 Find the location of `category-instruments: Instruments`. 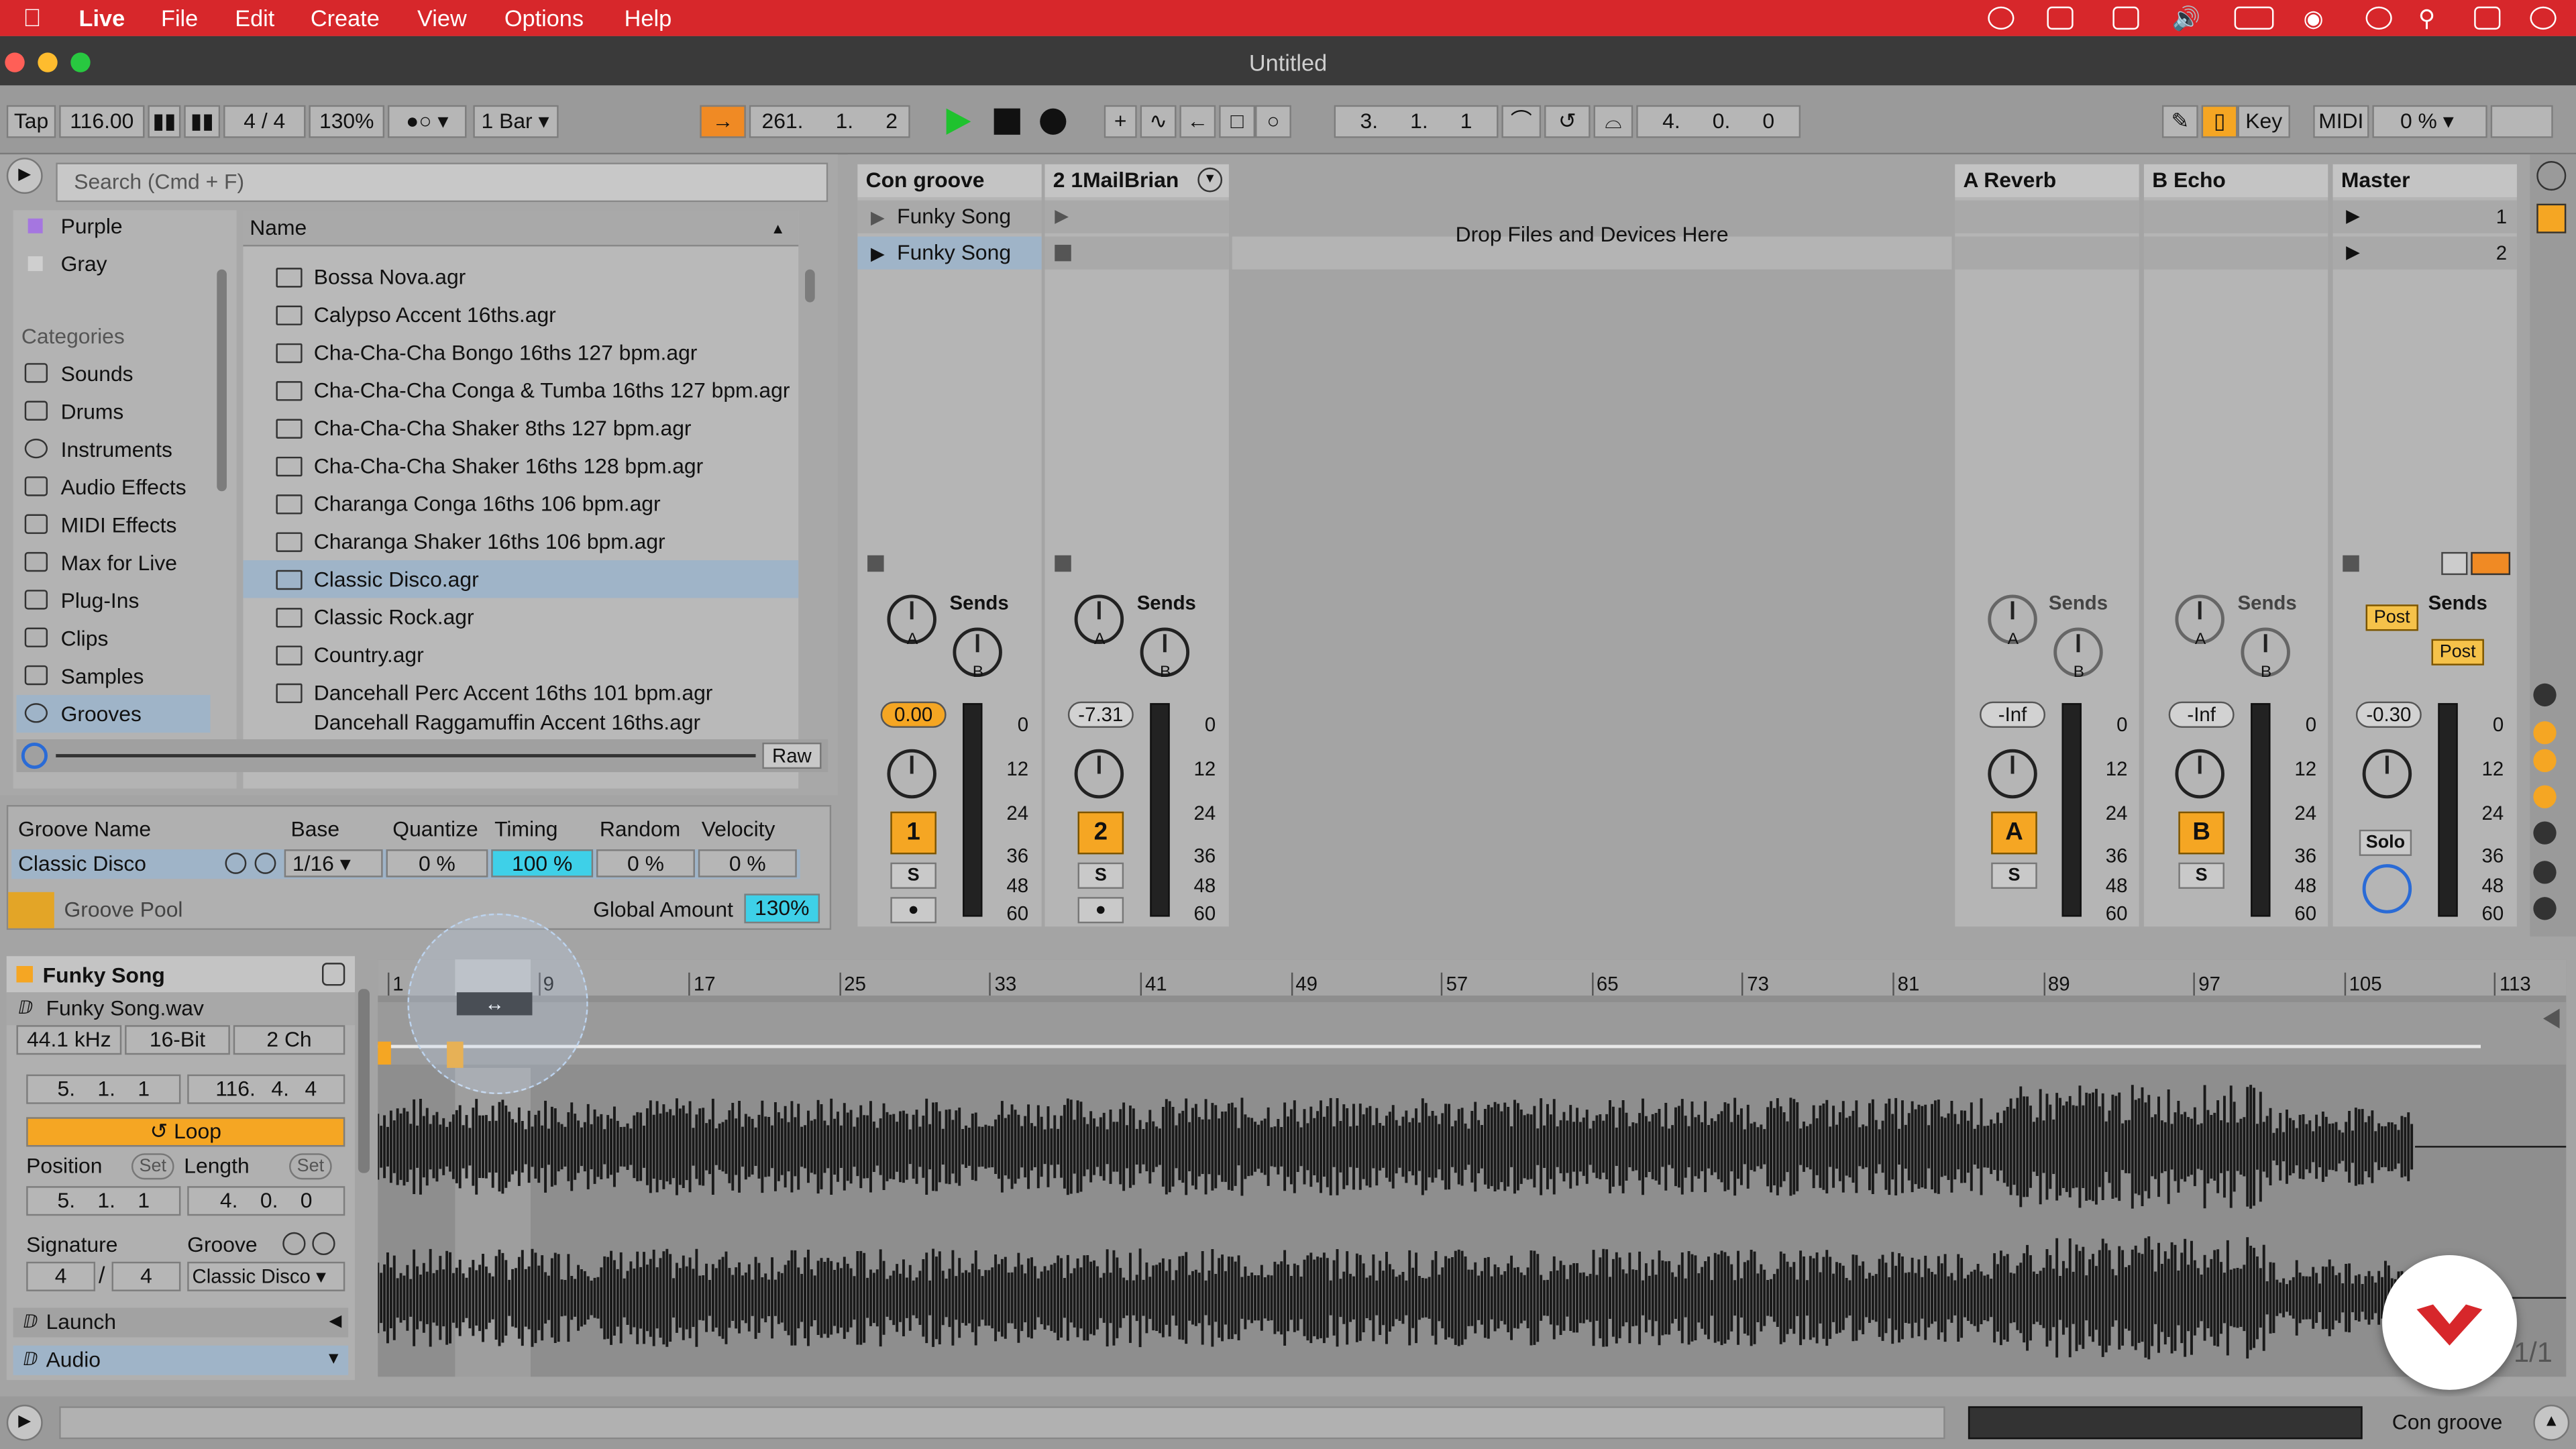

category-instruments: Instruments is located at coordinates (113, 449).